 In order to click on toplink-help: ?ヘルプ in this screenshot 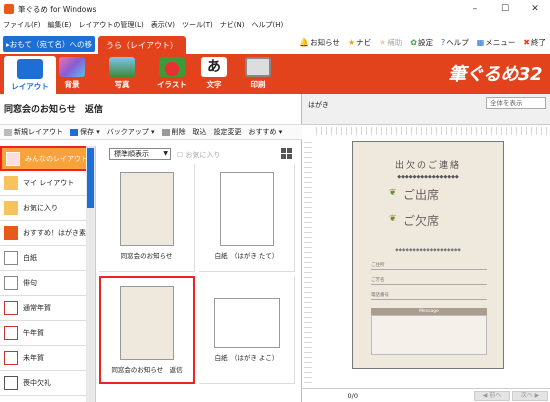, I will do `click(455, 42)`.